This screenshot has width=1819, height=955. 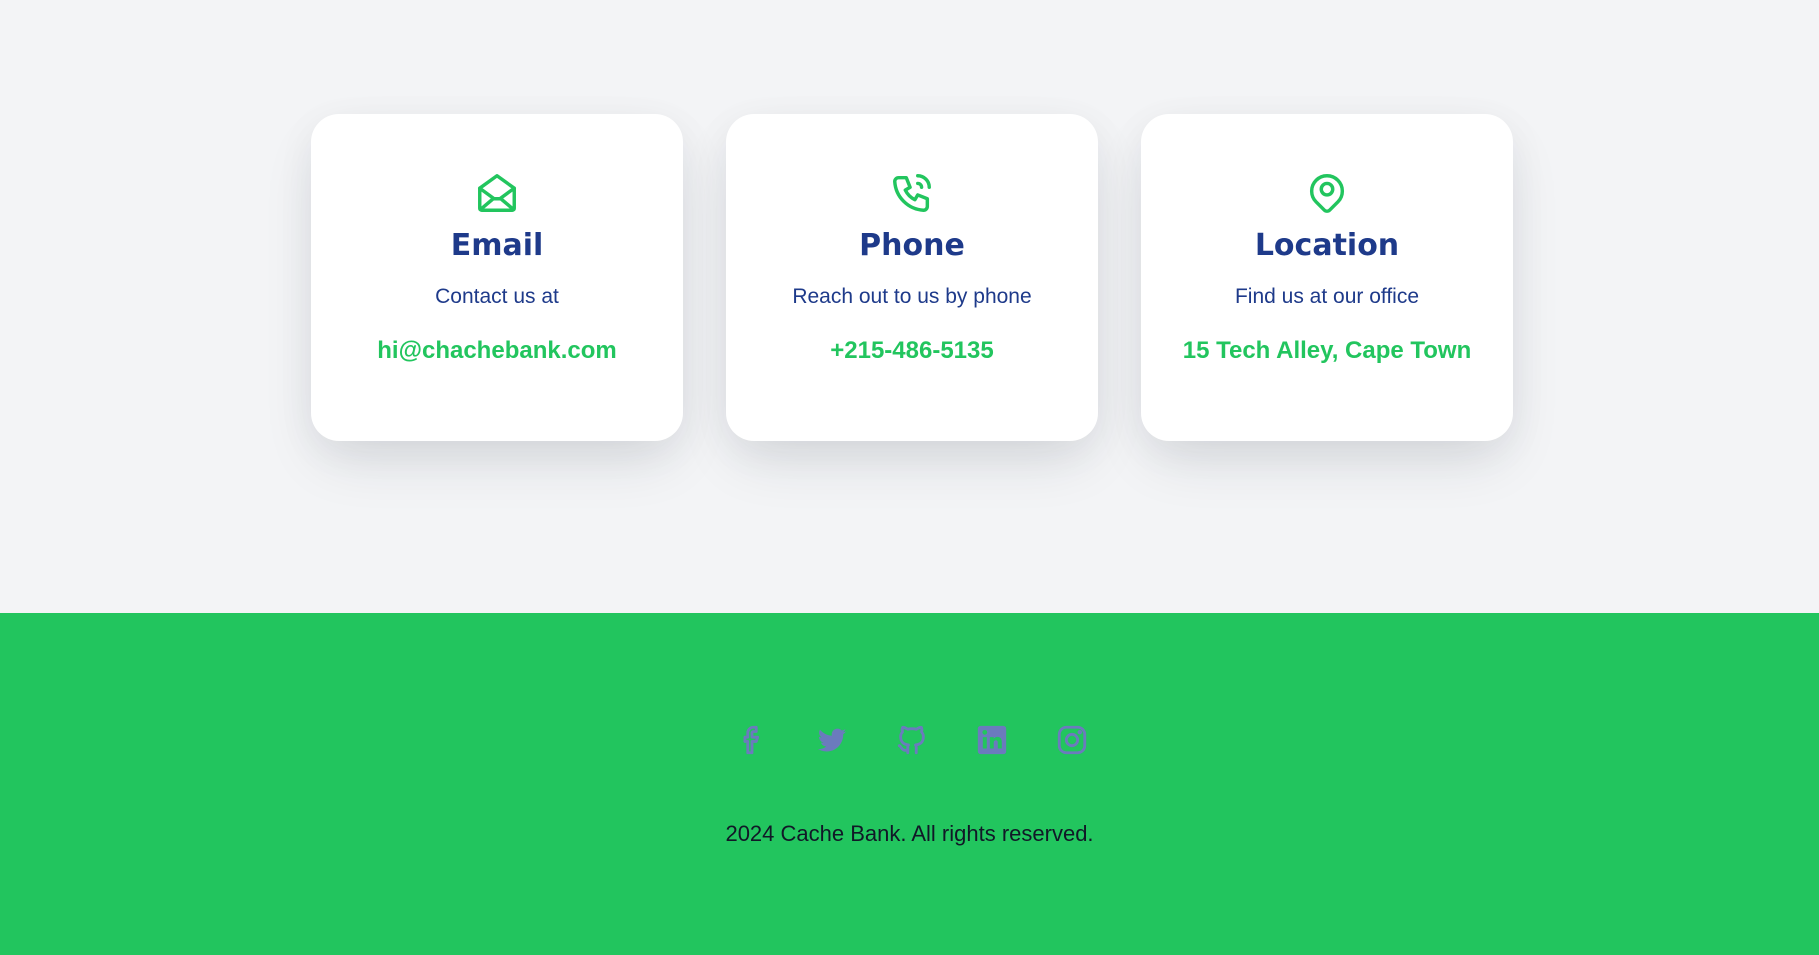 I want to click on linkedin-icon, so click(x=992, y=740).